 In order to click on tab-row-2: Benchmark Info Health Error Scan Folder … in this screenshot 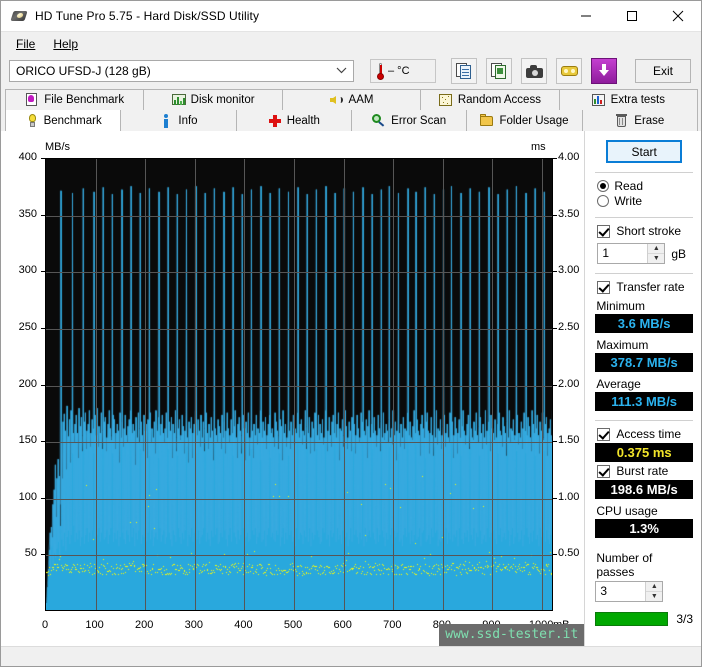, I will do `click(351, 120)`.